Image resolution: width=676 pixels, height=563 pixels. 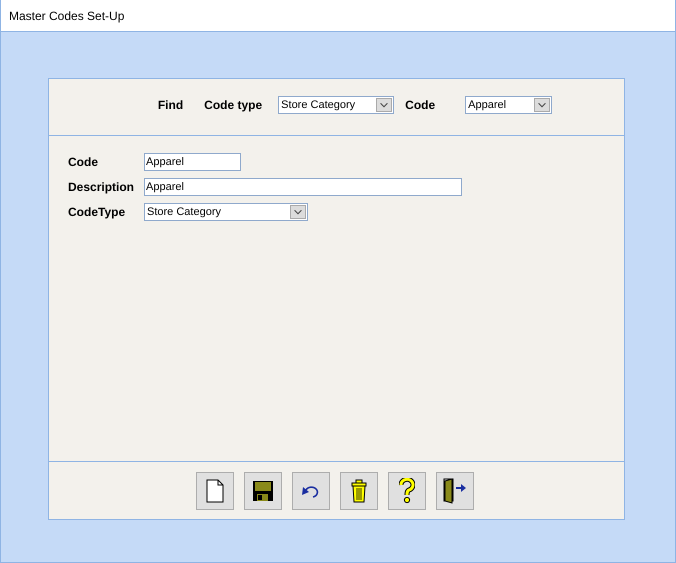 I want to click on trash-can-icon, so click(x=358, y=490).